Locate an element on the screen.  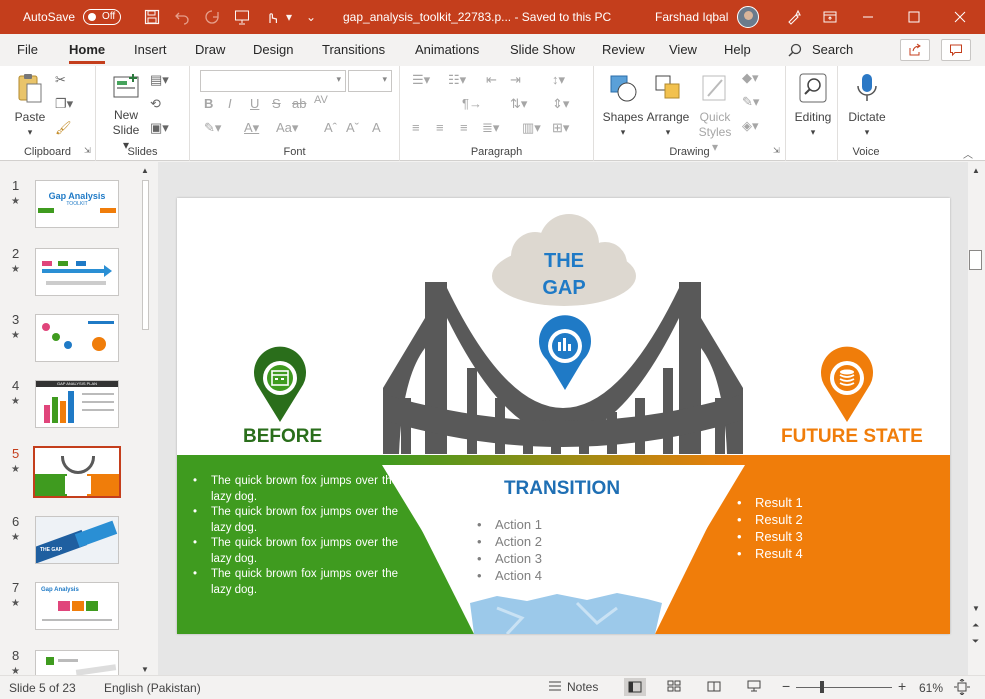
new-slide-button: New Slide ▾ is located at coordinates (126, 112).